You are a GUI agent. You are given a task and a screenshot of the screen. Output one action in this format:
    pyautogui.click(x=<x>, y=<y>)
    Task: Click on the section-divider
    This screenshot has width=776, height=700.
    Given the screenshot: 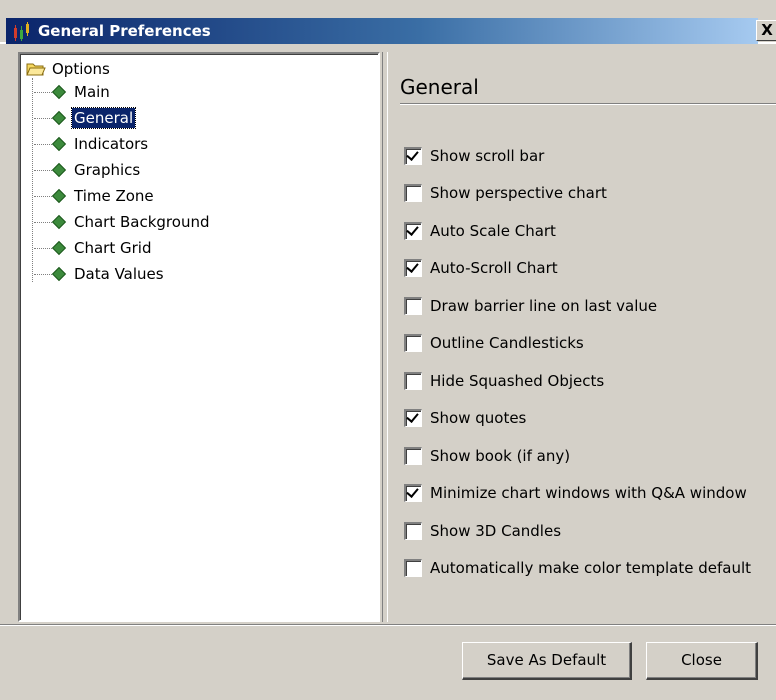 What is the action you would take?
    pyautogui.click(x=588, y=104)
    